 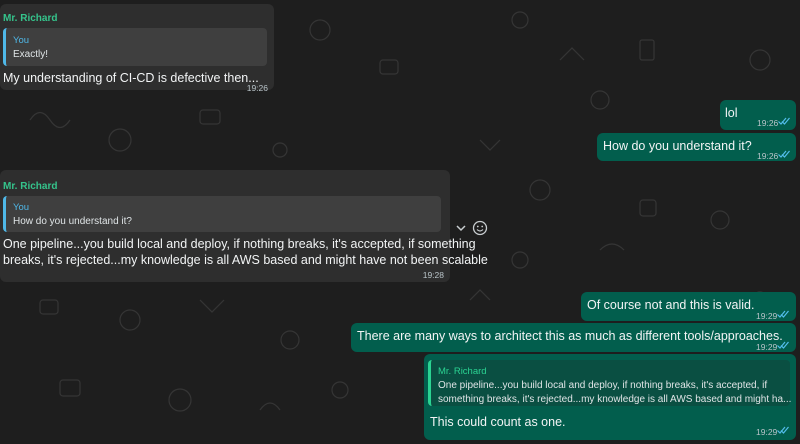 What do you see at coordinates (767, 432) in the screenshot?
I see `message-time: 19:29` at bounding box center [767, 432].